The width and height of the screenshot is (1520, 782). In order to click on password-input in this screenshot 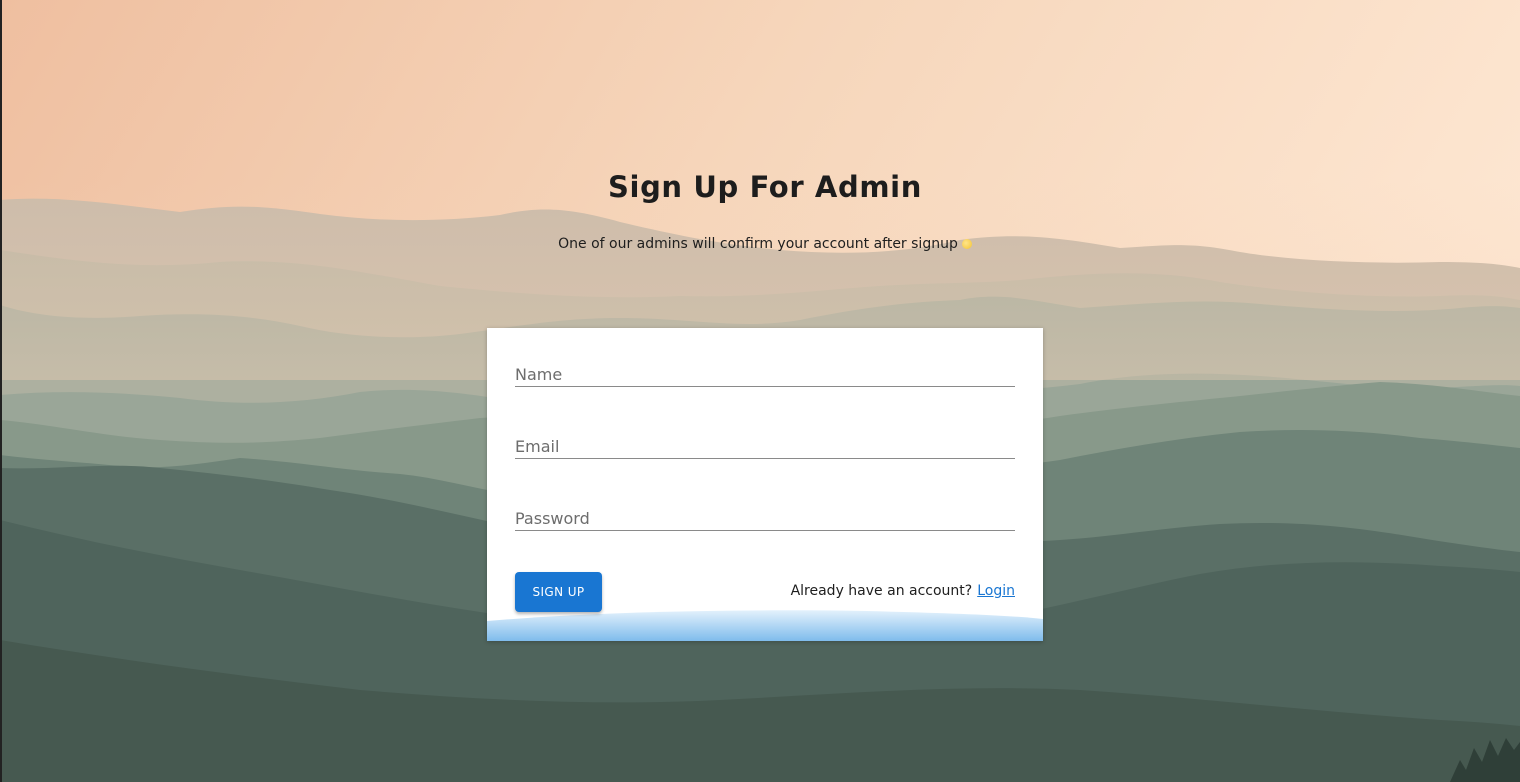, I will do `click(765, 518)`.